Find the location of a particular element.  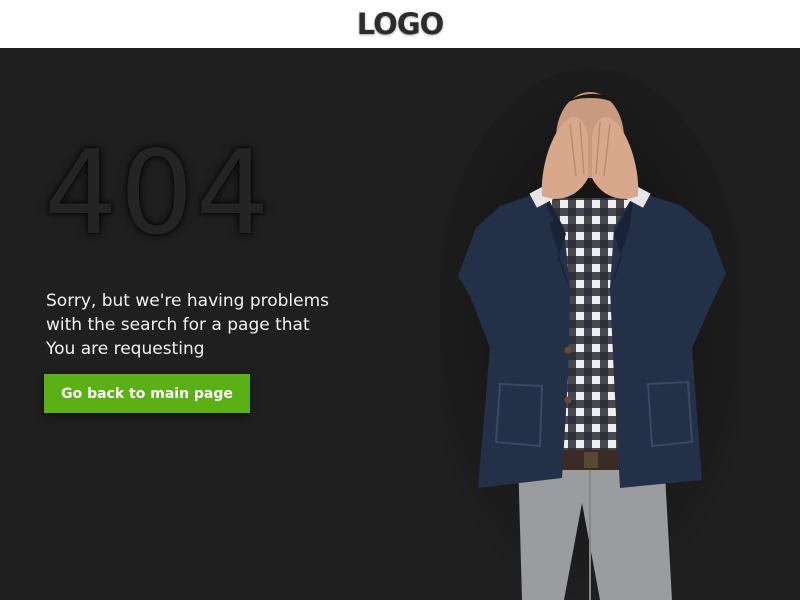

site-header: LOGO is located at coordinates (400, 24).